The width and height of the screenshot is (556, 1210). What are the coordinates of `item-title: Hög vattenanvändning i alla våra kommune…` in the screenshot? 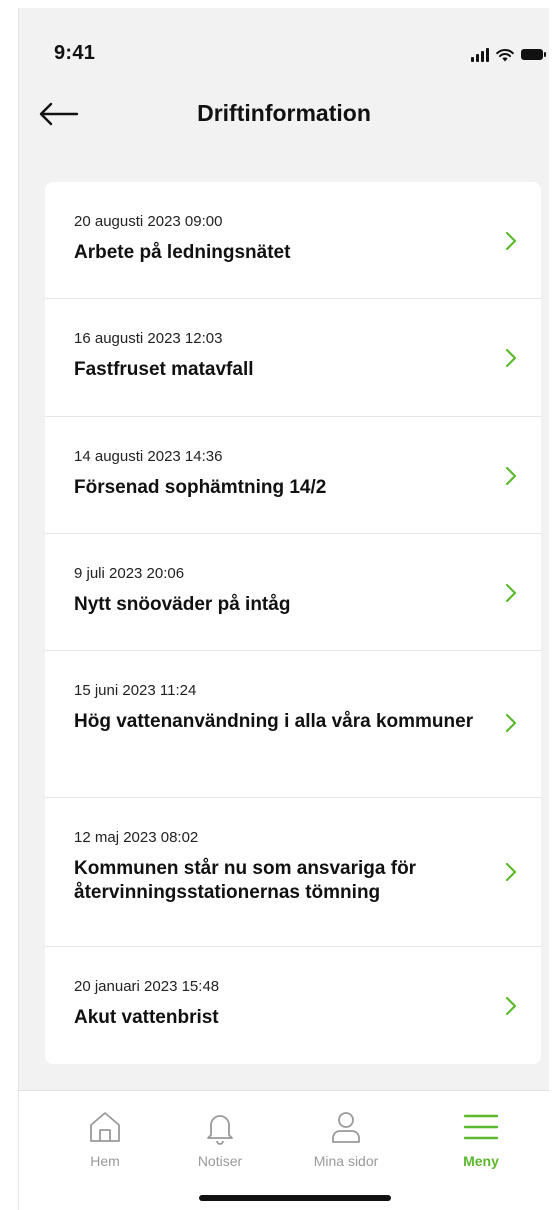 It's located at (274, 721).